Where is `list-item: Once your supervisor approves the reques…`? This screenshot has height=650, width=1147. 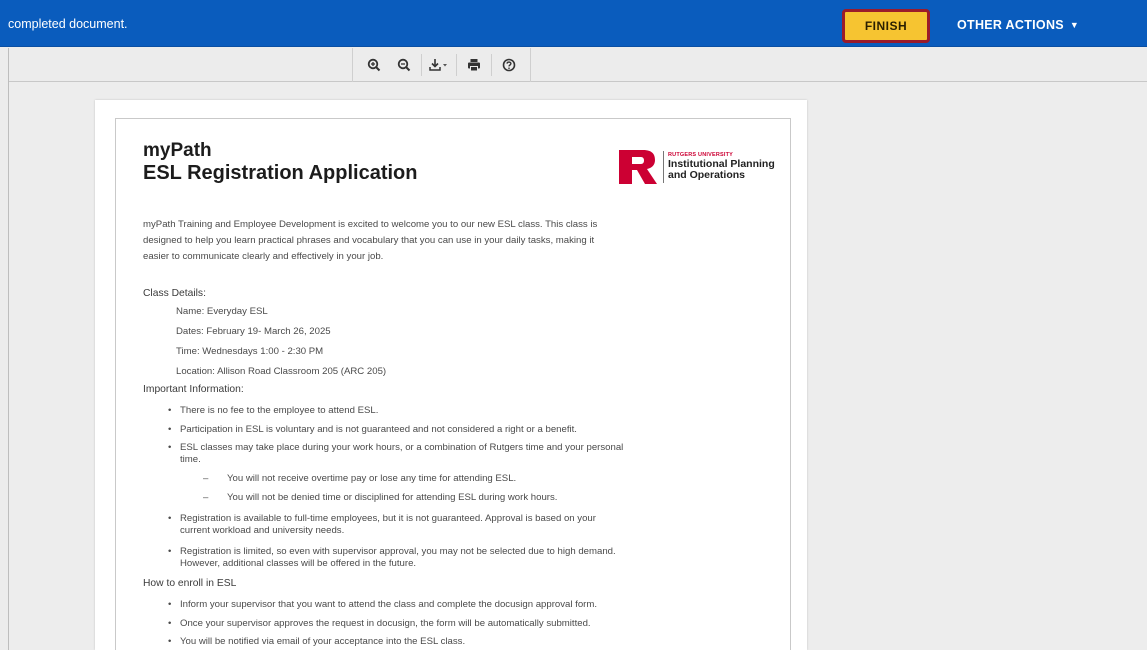
list-item: Once your supervisor approves the reques… is located at coordinates (379, 623).